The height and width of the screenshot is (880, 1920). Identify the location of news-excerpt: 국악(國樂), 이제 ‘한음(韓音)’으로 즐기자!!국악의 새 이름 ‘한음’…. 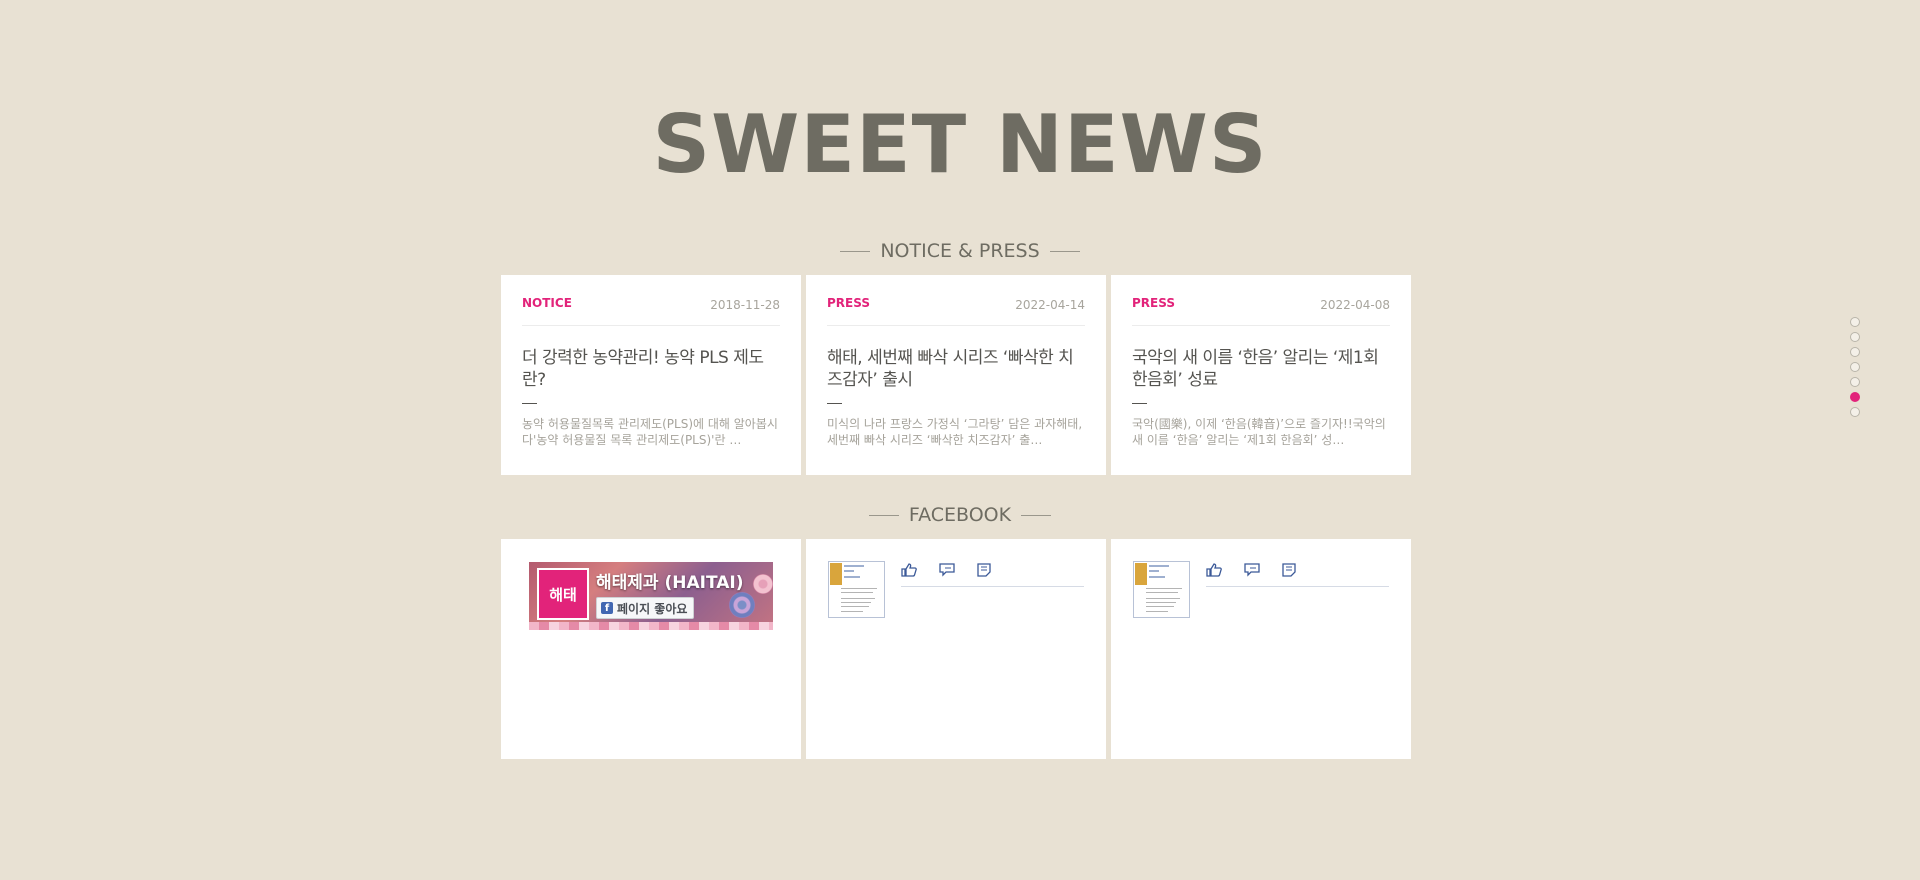
(1259, 432).